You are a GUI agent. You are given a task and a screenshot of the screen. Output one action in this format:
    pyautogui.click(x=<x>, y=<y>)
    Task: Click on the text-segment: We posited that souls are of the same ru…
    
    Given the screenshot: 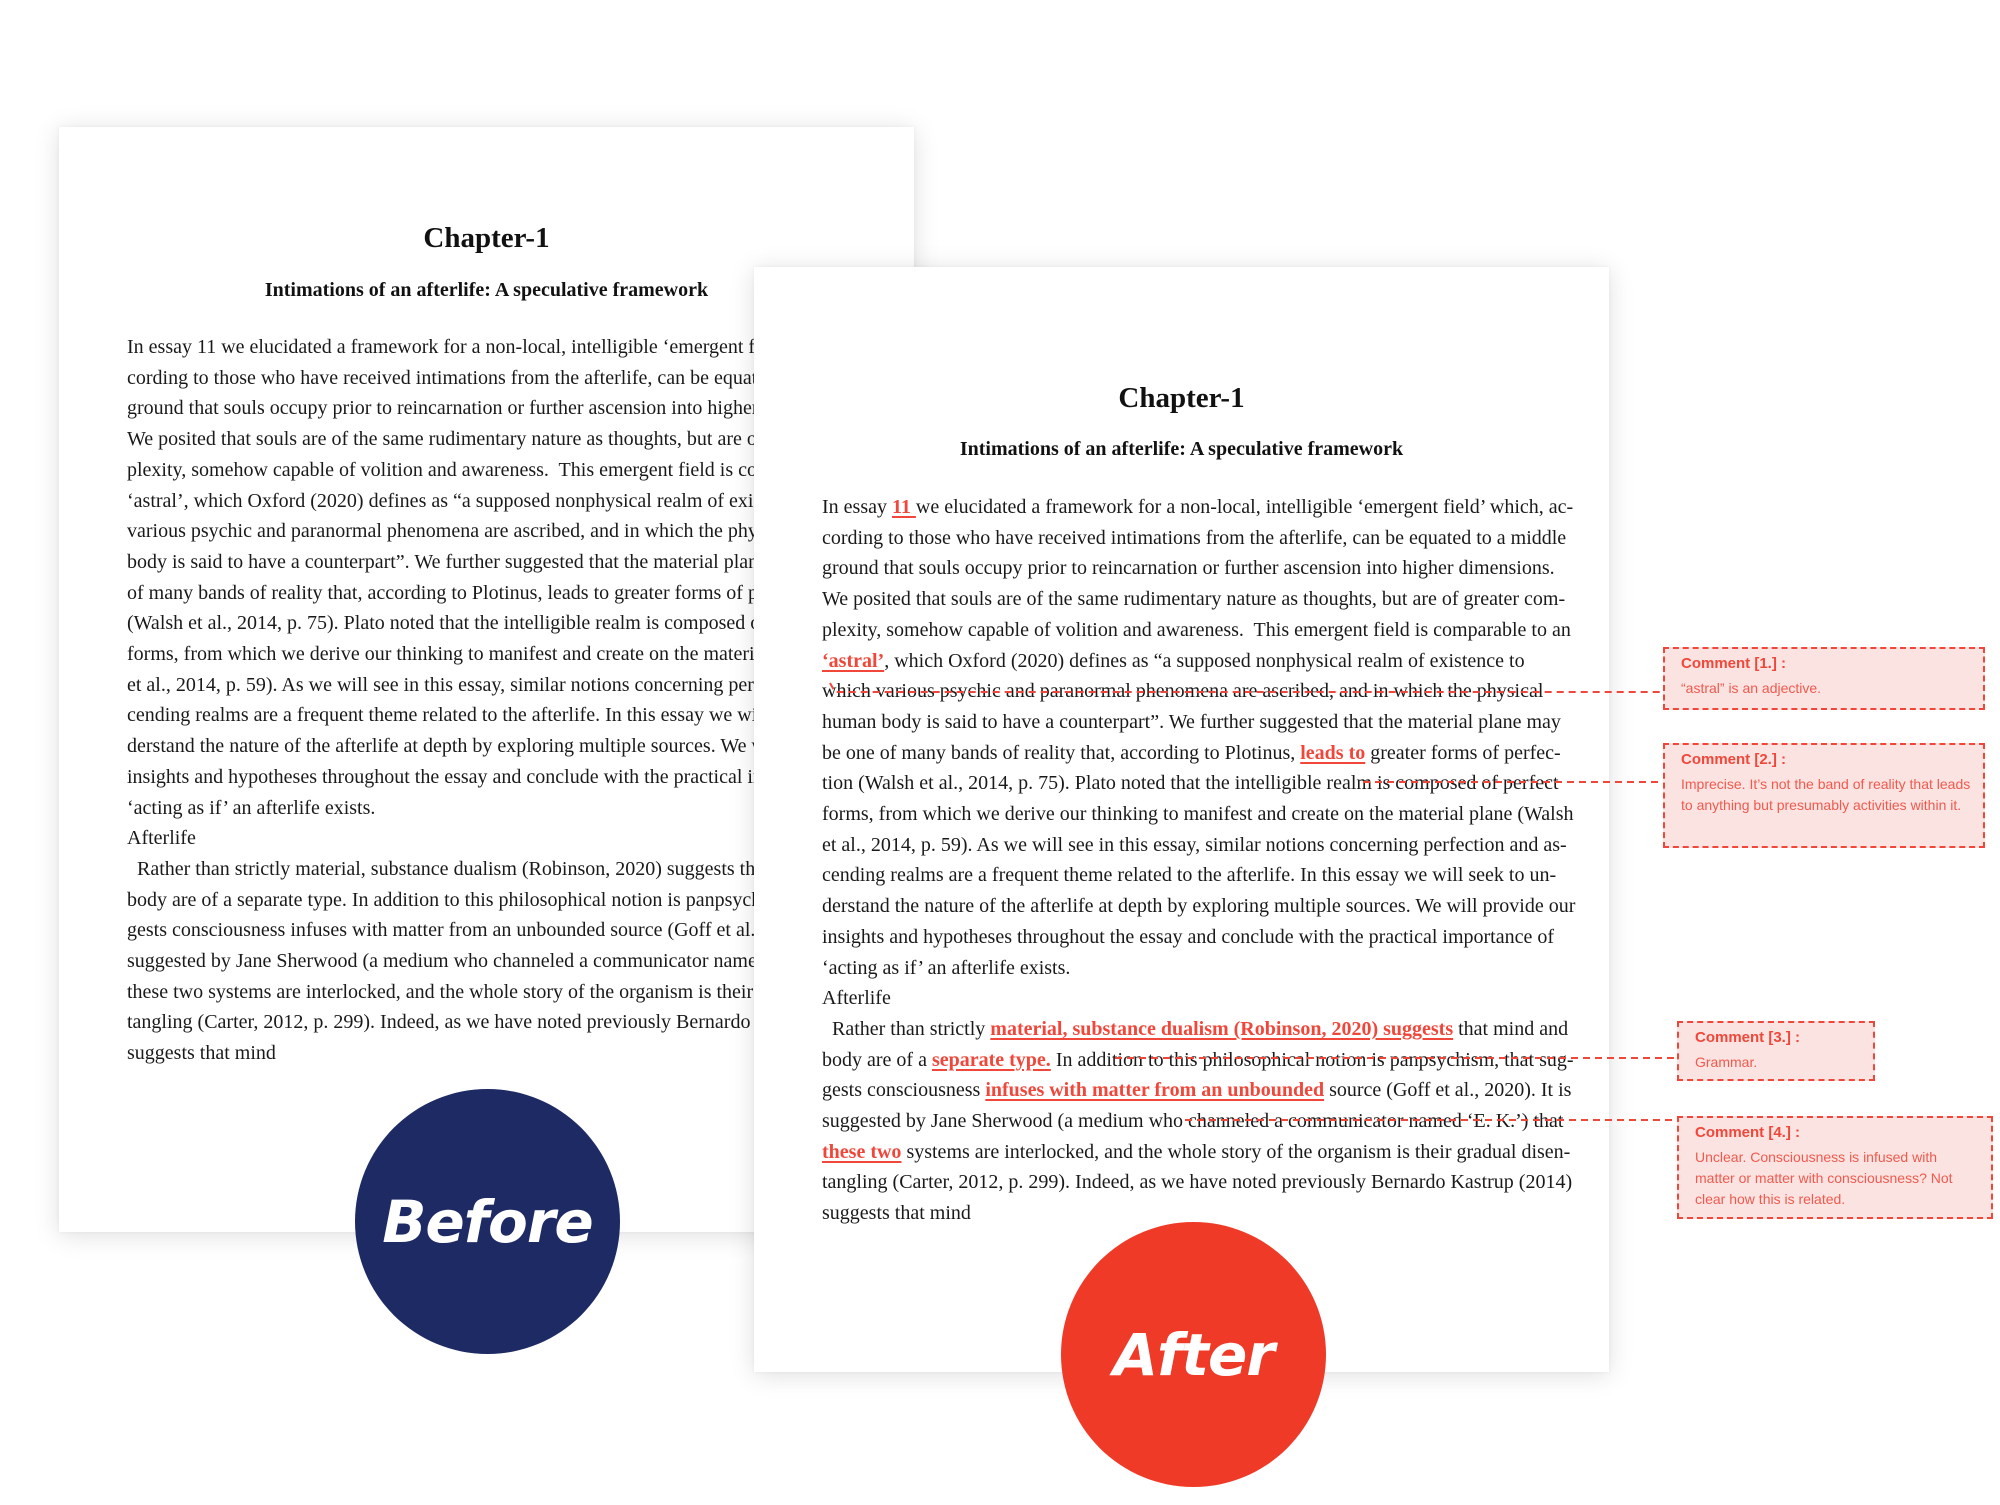 What is the action you would take?
    pyautogui.click(x=1194, y=599)
    